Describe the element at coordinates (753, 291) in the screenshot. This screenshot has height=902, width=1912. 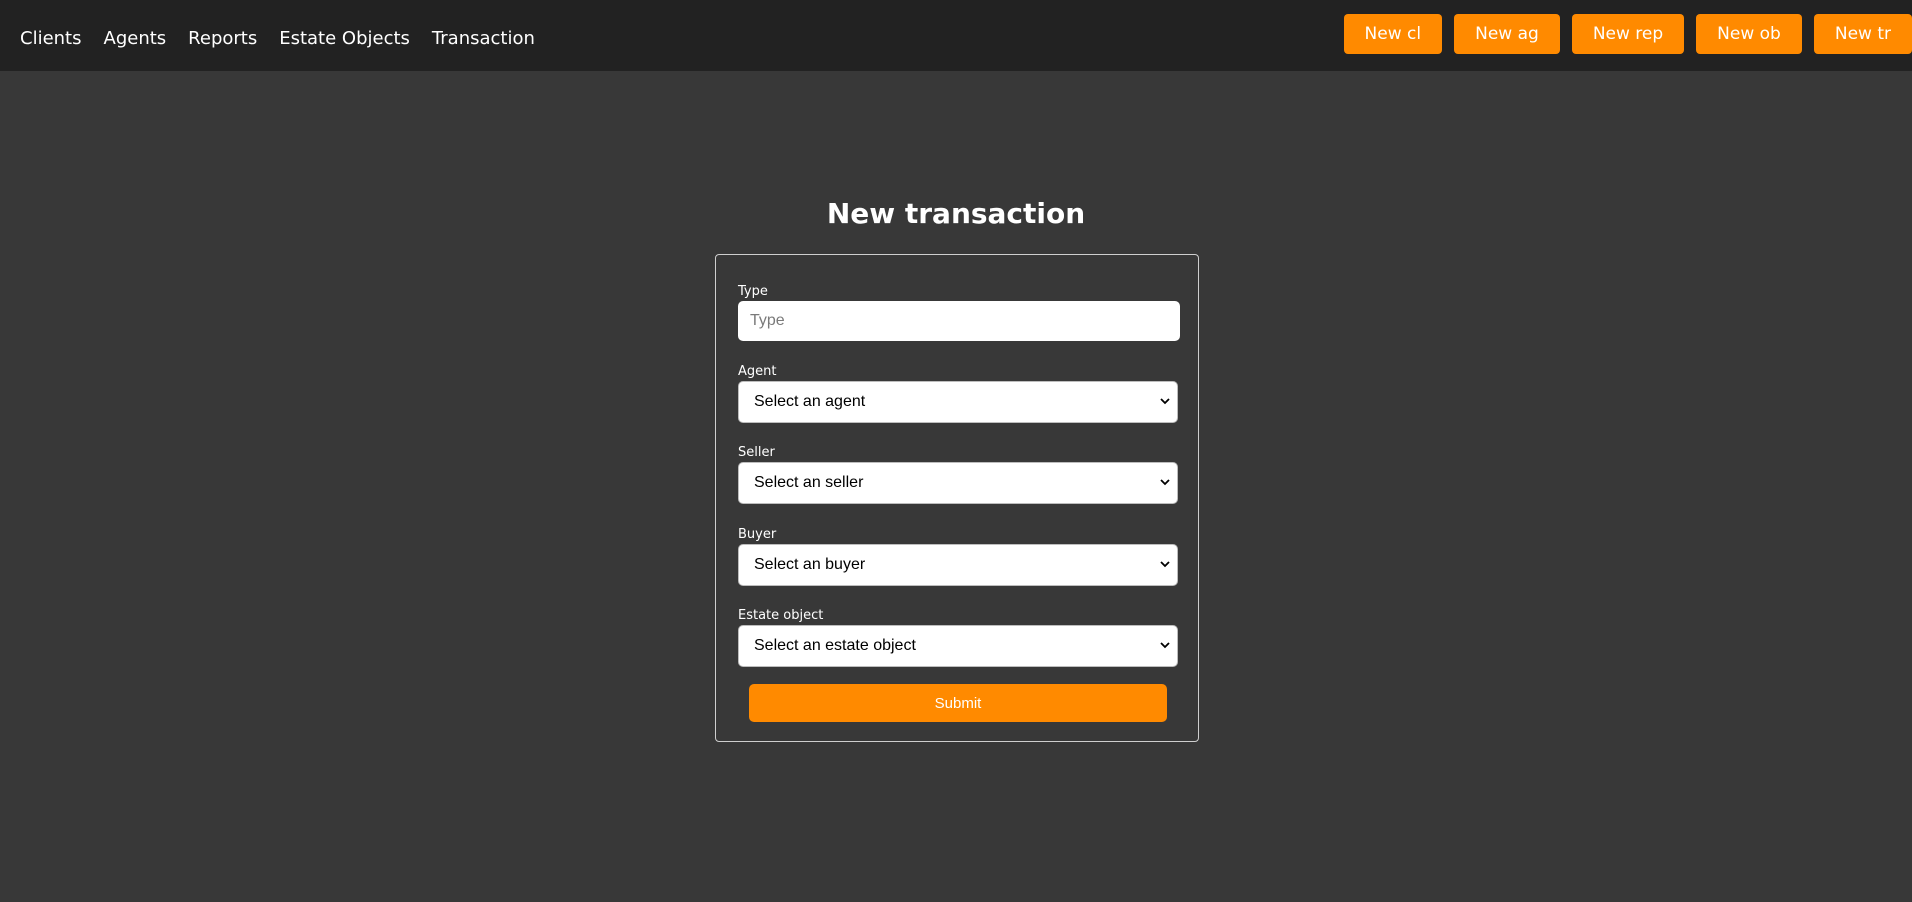
I see `type-label: Type` at that location.